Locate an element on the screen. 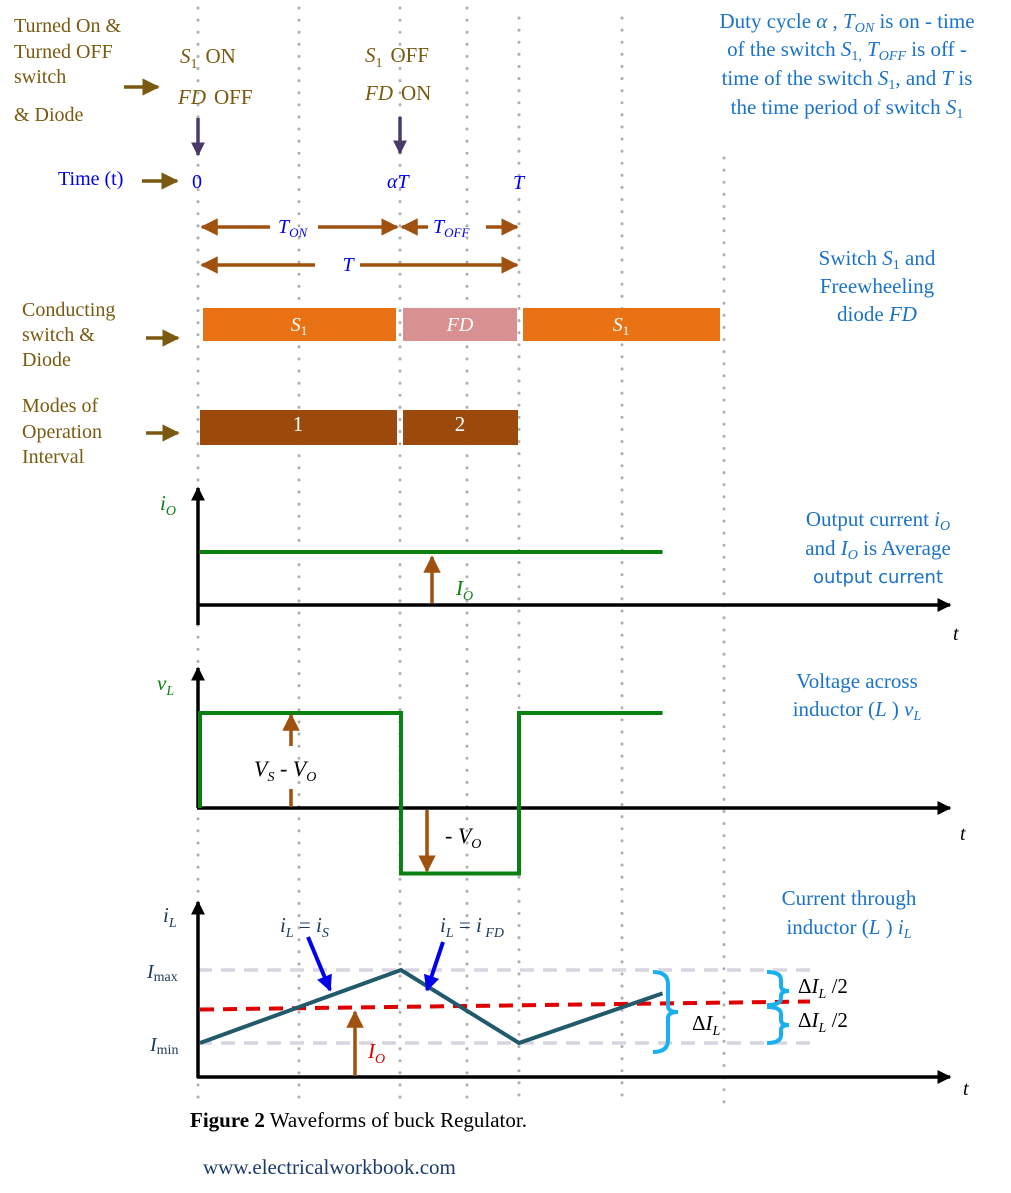 This screenshot has height=1193, width=1011. delta-il-label: ΔIL is located at coordinates (706, 1025).